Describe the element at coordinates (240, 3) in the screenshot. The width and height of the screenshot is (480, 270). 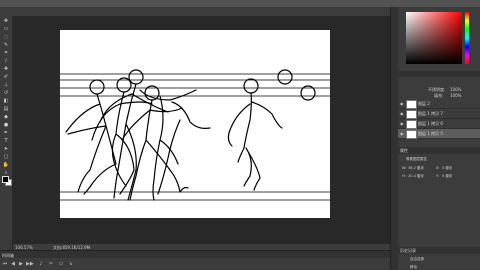
I see `menu-bar` at that location.